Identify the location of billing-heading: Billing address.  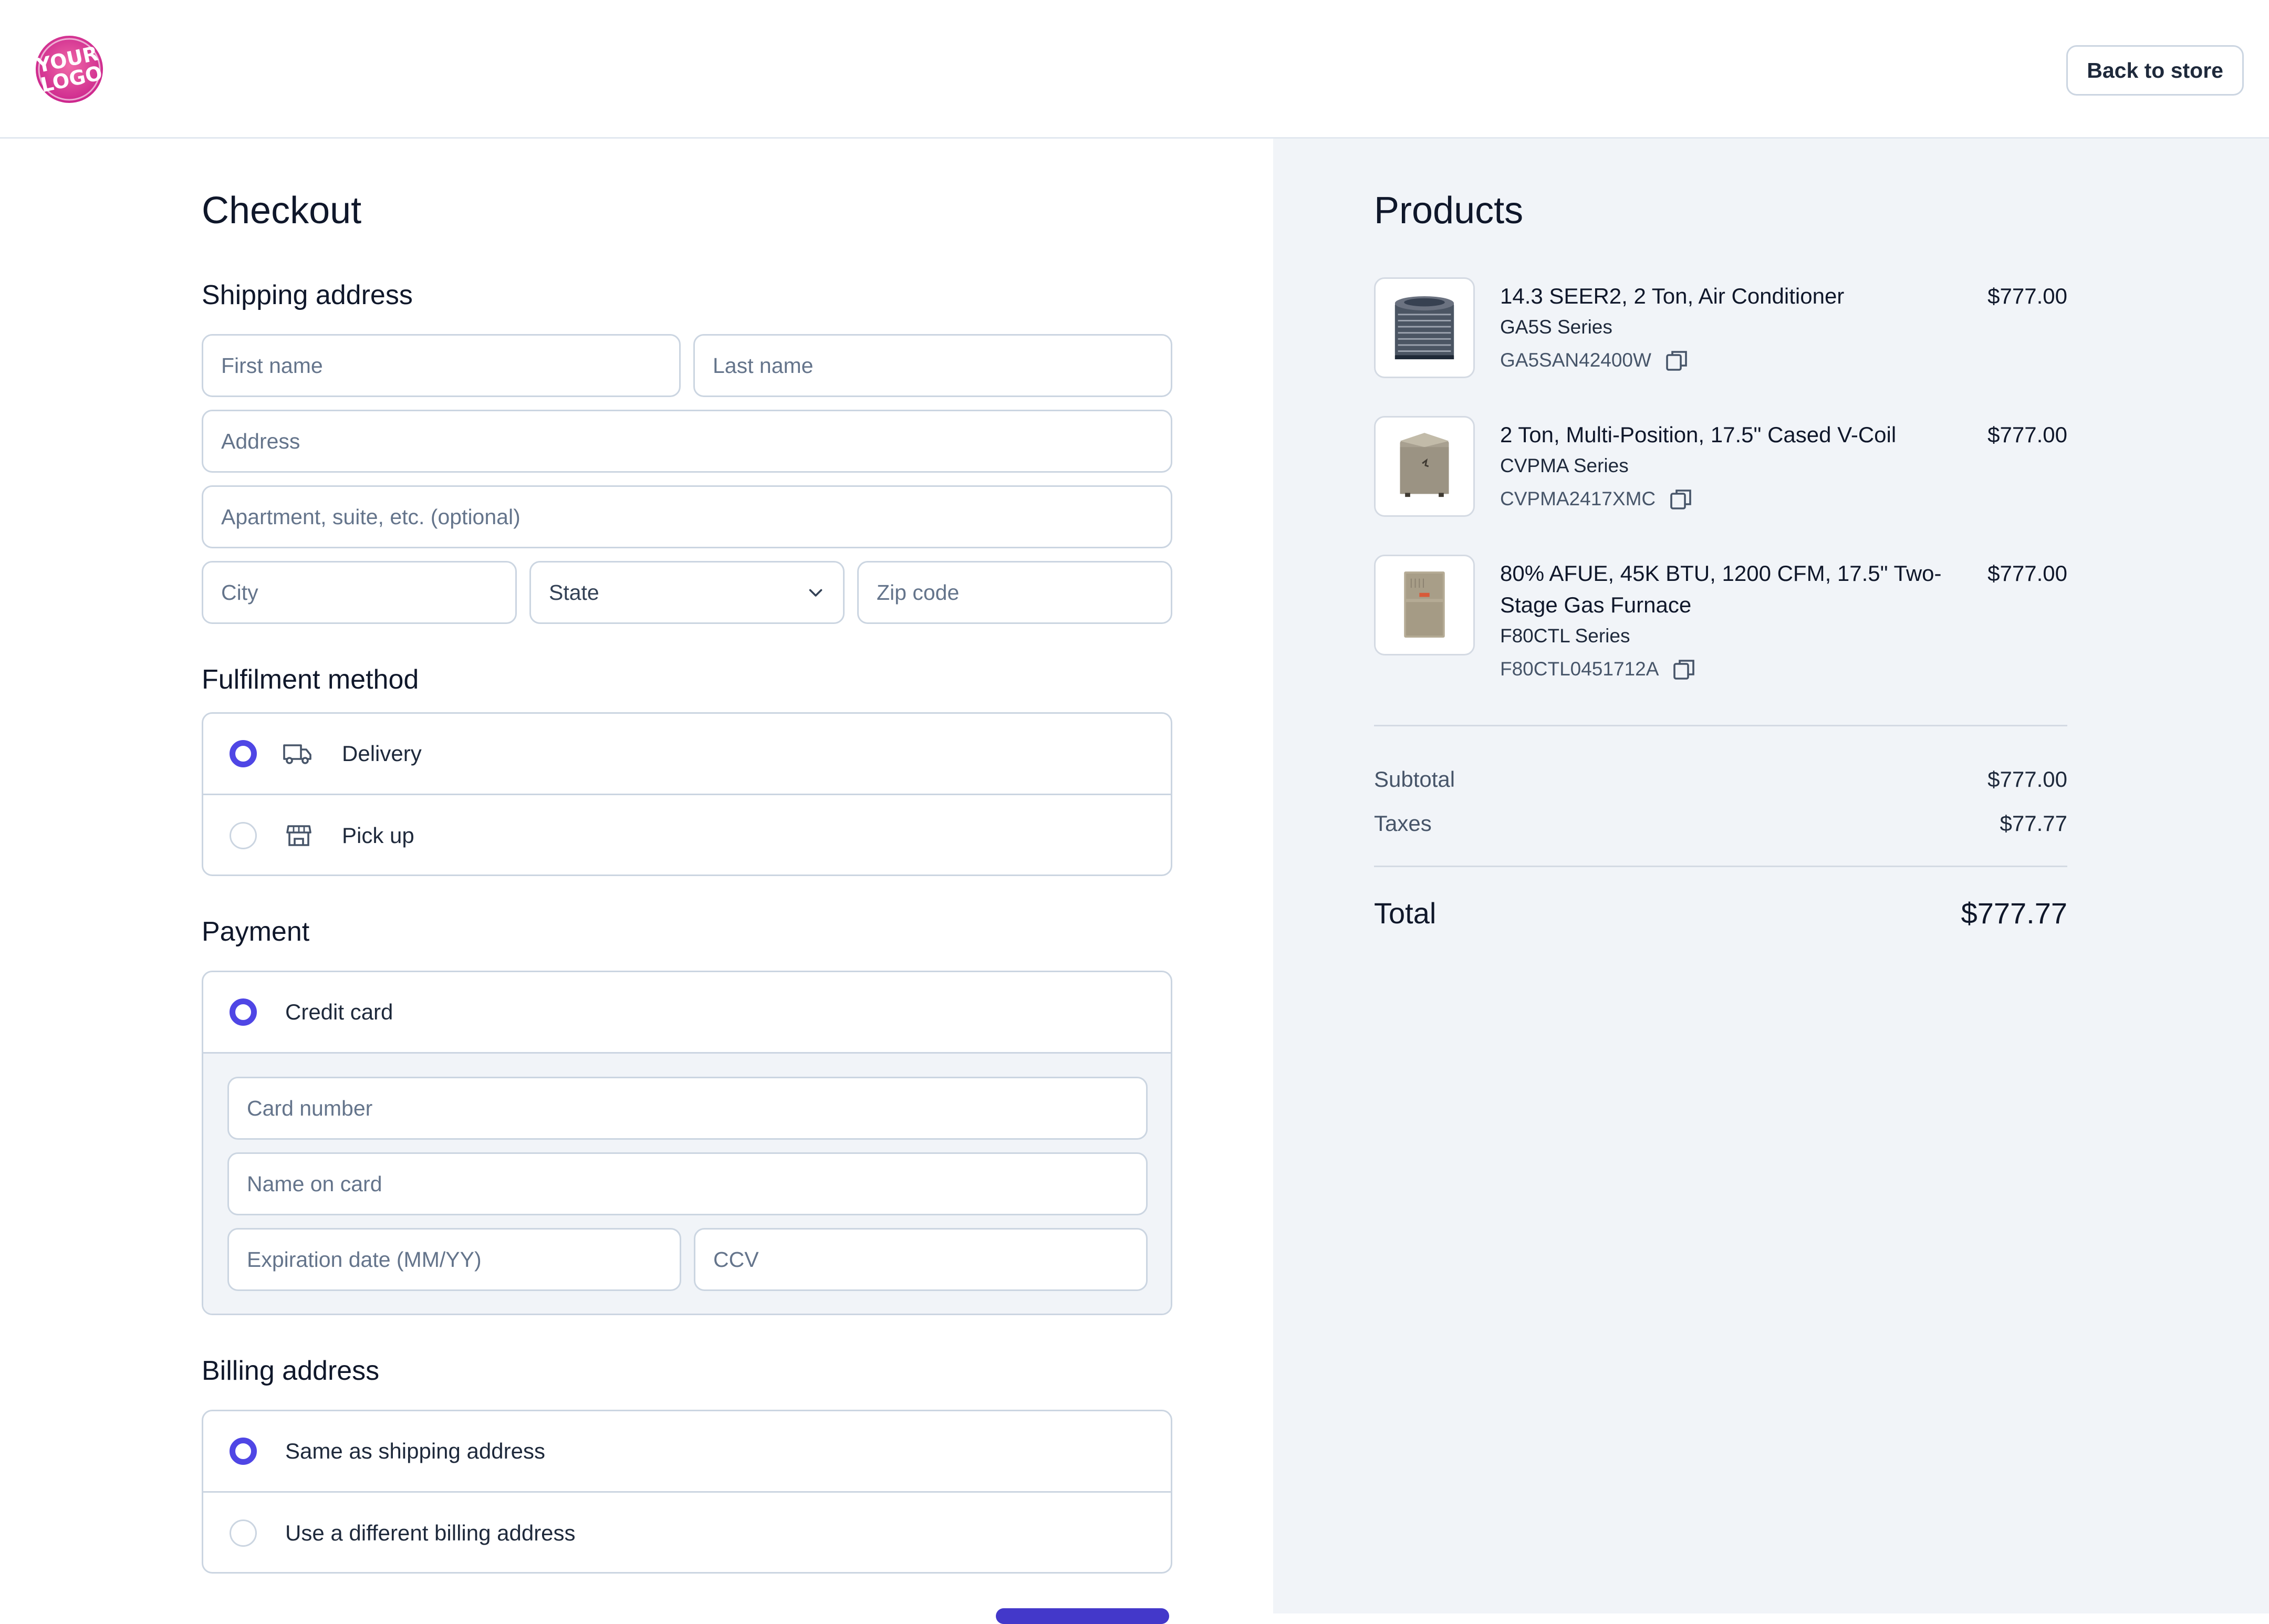
(291, 1371).